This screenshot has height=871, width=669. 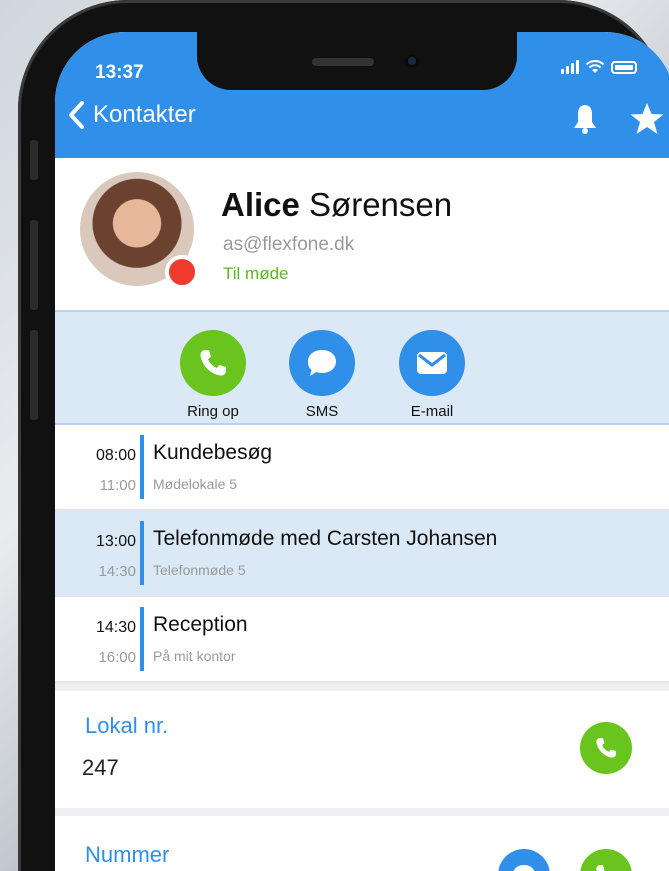 I want to click on contact-email: as@flexfone.dk, so click(x=288, y=245).